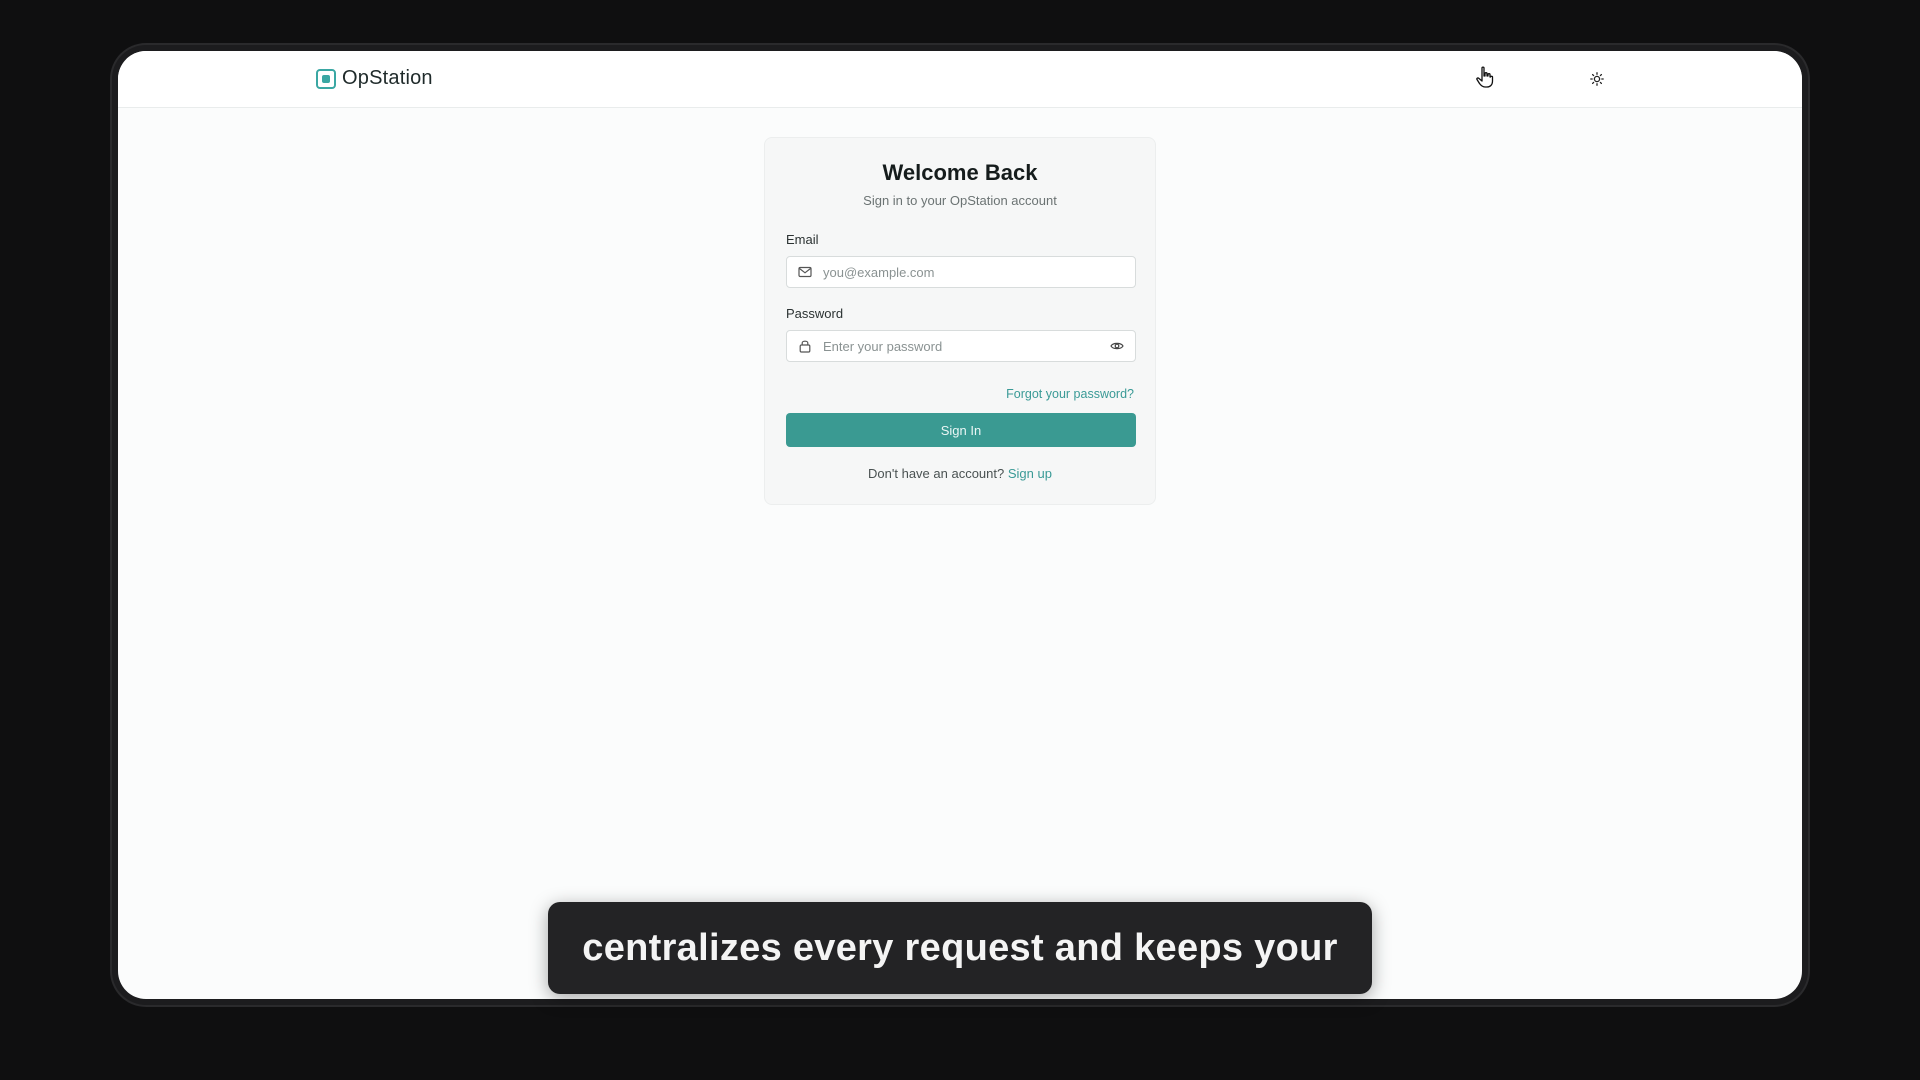 The height and width of the screenshot is (1080, 1920). Describe the element at coordinates (1030, 473) in the screenshot. I see `sign-up-link: Sign up` at that location.